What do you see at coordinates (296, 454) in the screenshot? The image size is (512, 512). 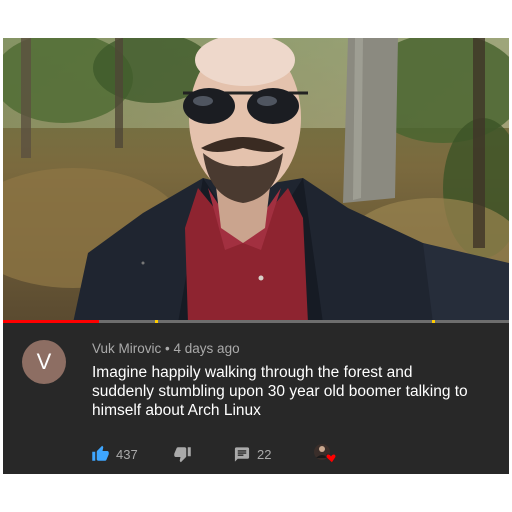 I see `comment-actions: 437 22` at bounding box center [296, 454].